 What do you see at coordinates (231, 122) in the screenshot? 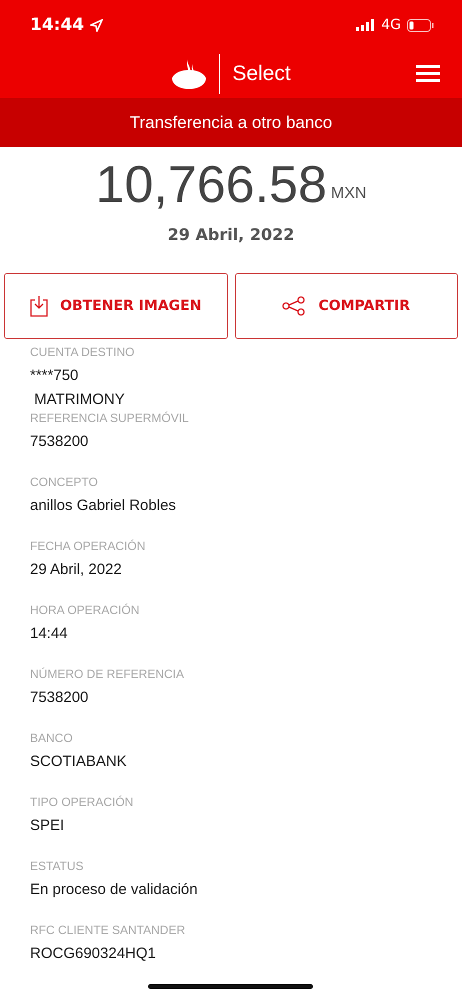
I see `page-title: Transferencia a otro banco` at bounding box center [231, 122].